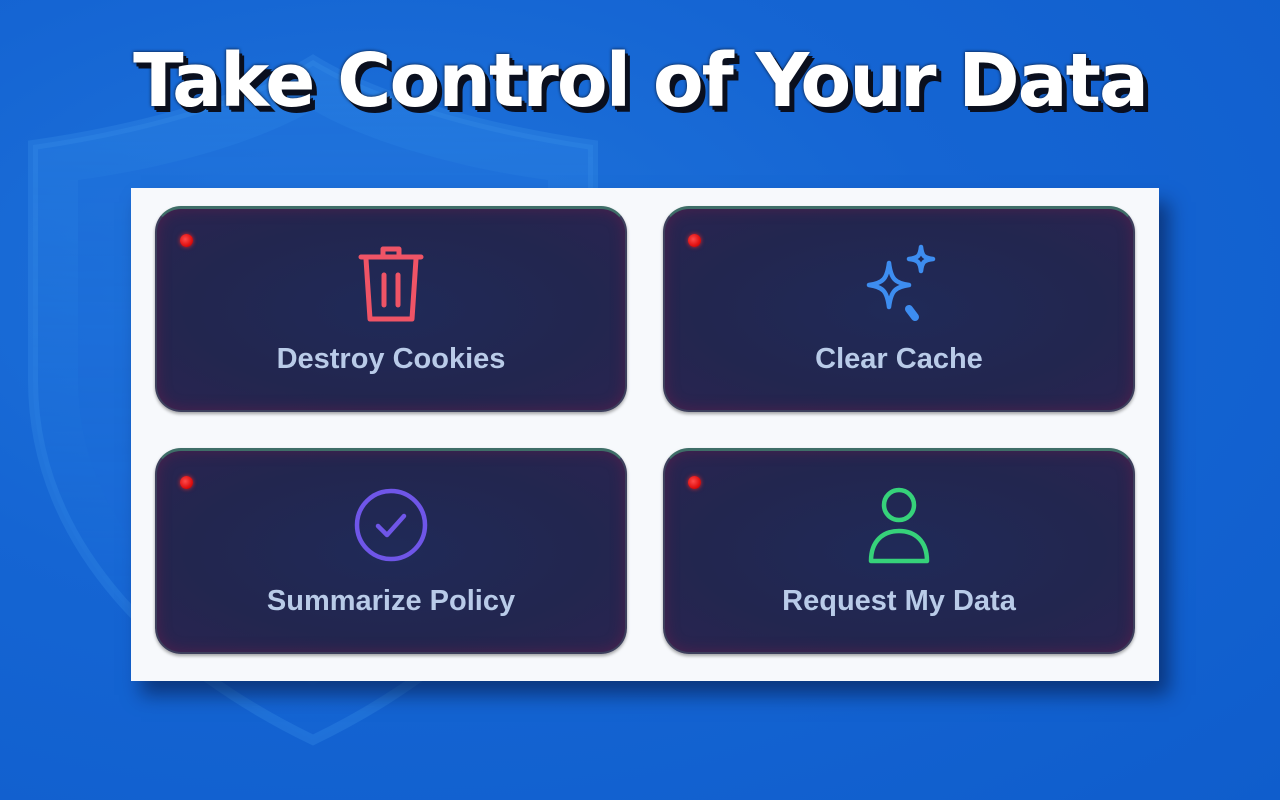 The height and width of the screenshot is (800, 1280). What do you see at coordinates (391, 525) in the screenshot?
I see `check-circle-icon` at bounding box center [391, 525].